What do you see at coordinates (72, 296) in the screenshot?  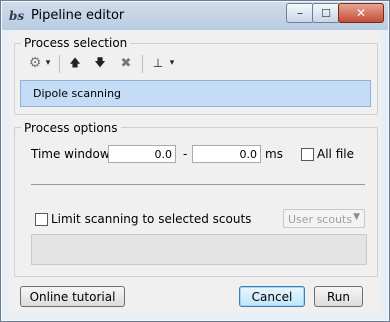 I see `online-tutorial-button: Online tutorial` at bounding box center [72, 296].